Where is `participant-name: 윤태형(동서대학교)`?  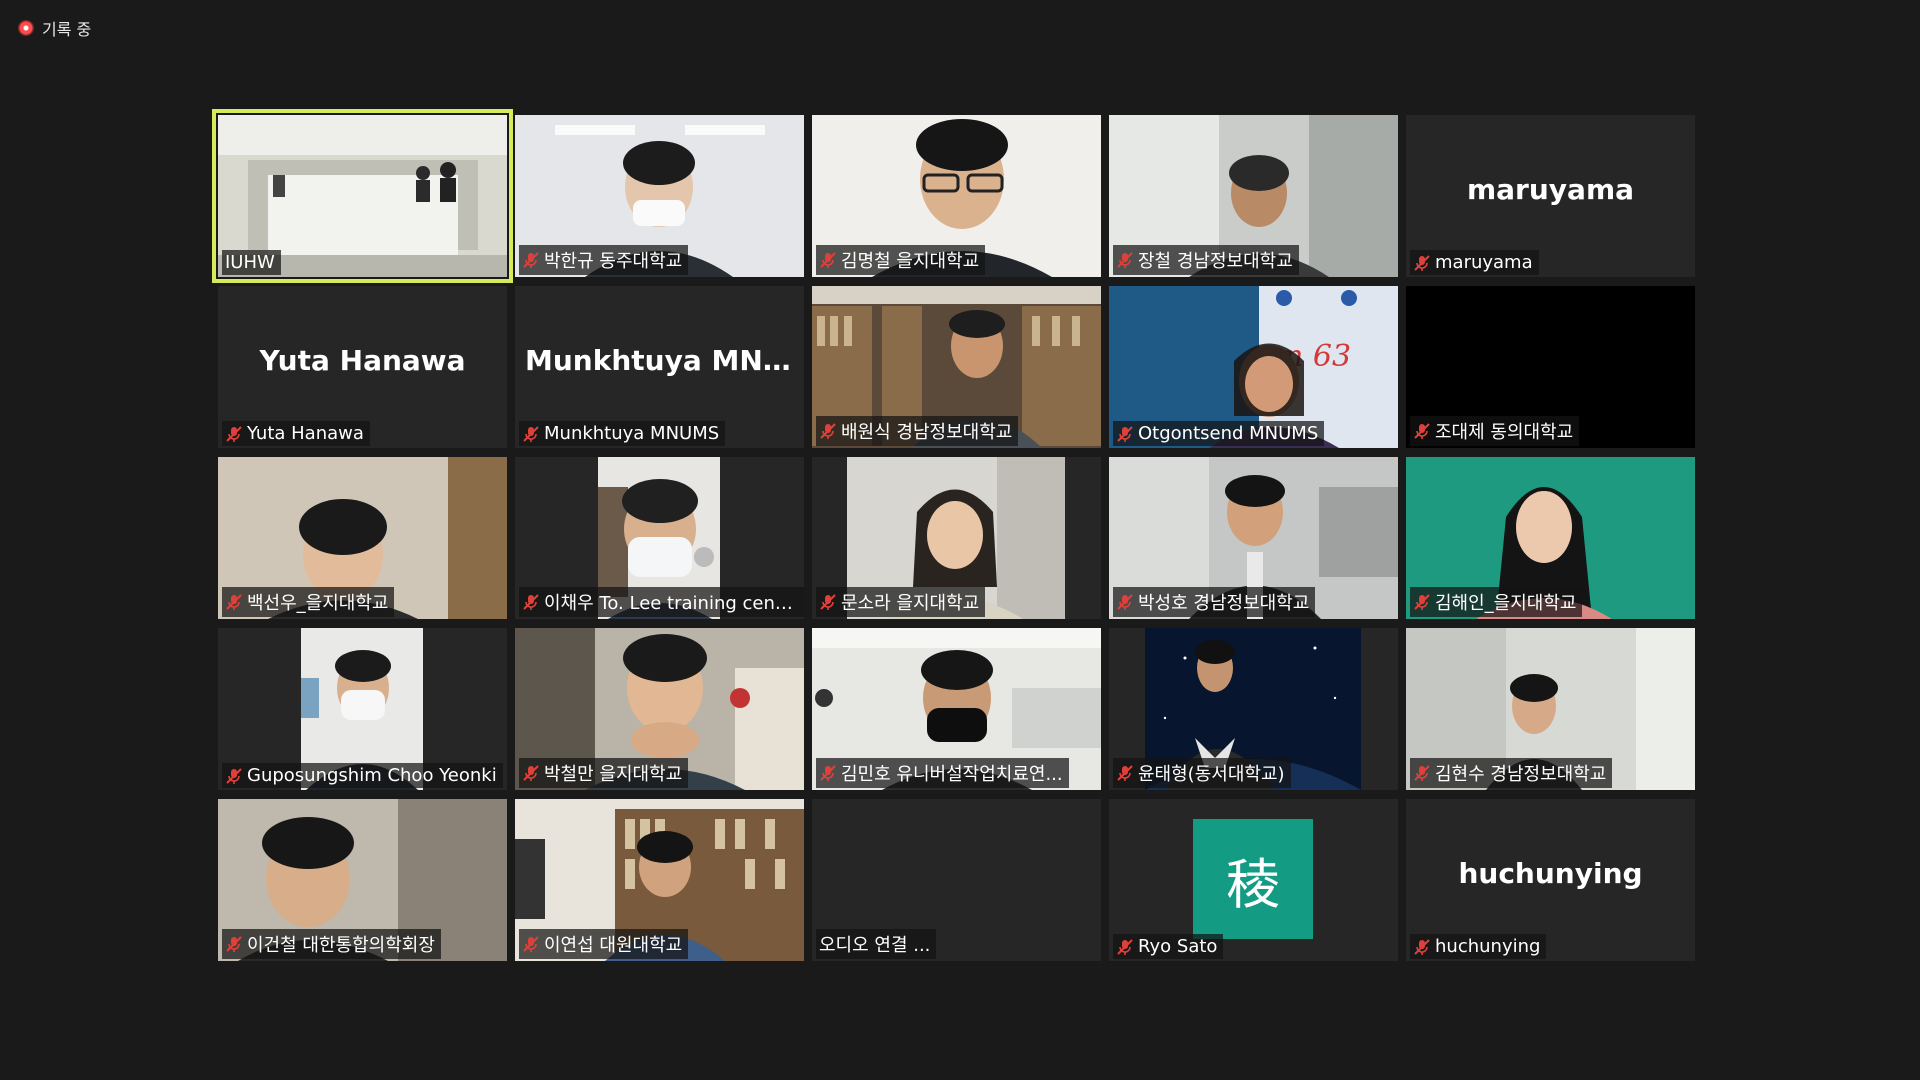
participant-name: 윤태형(동서대학교) is located at coordinates (1211, 774).